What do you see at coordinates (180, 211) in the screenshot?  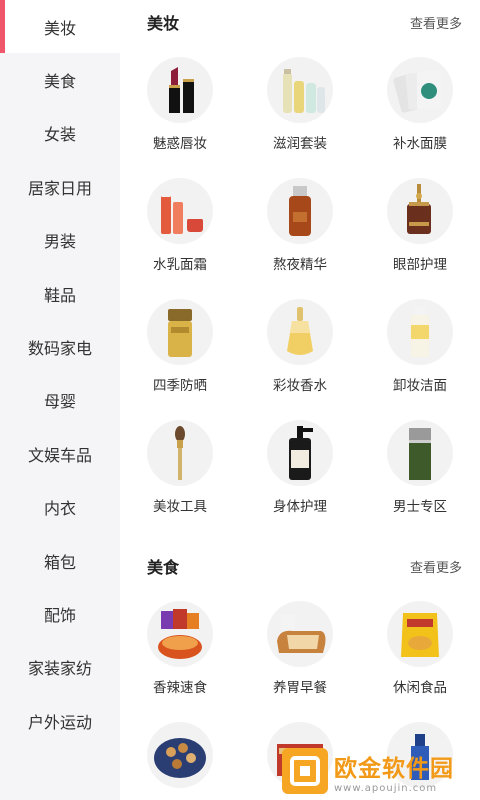 I see `cream-set-icon` at bounding box center [180, 211].